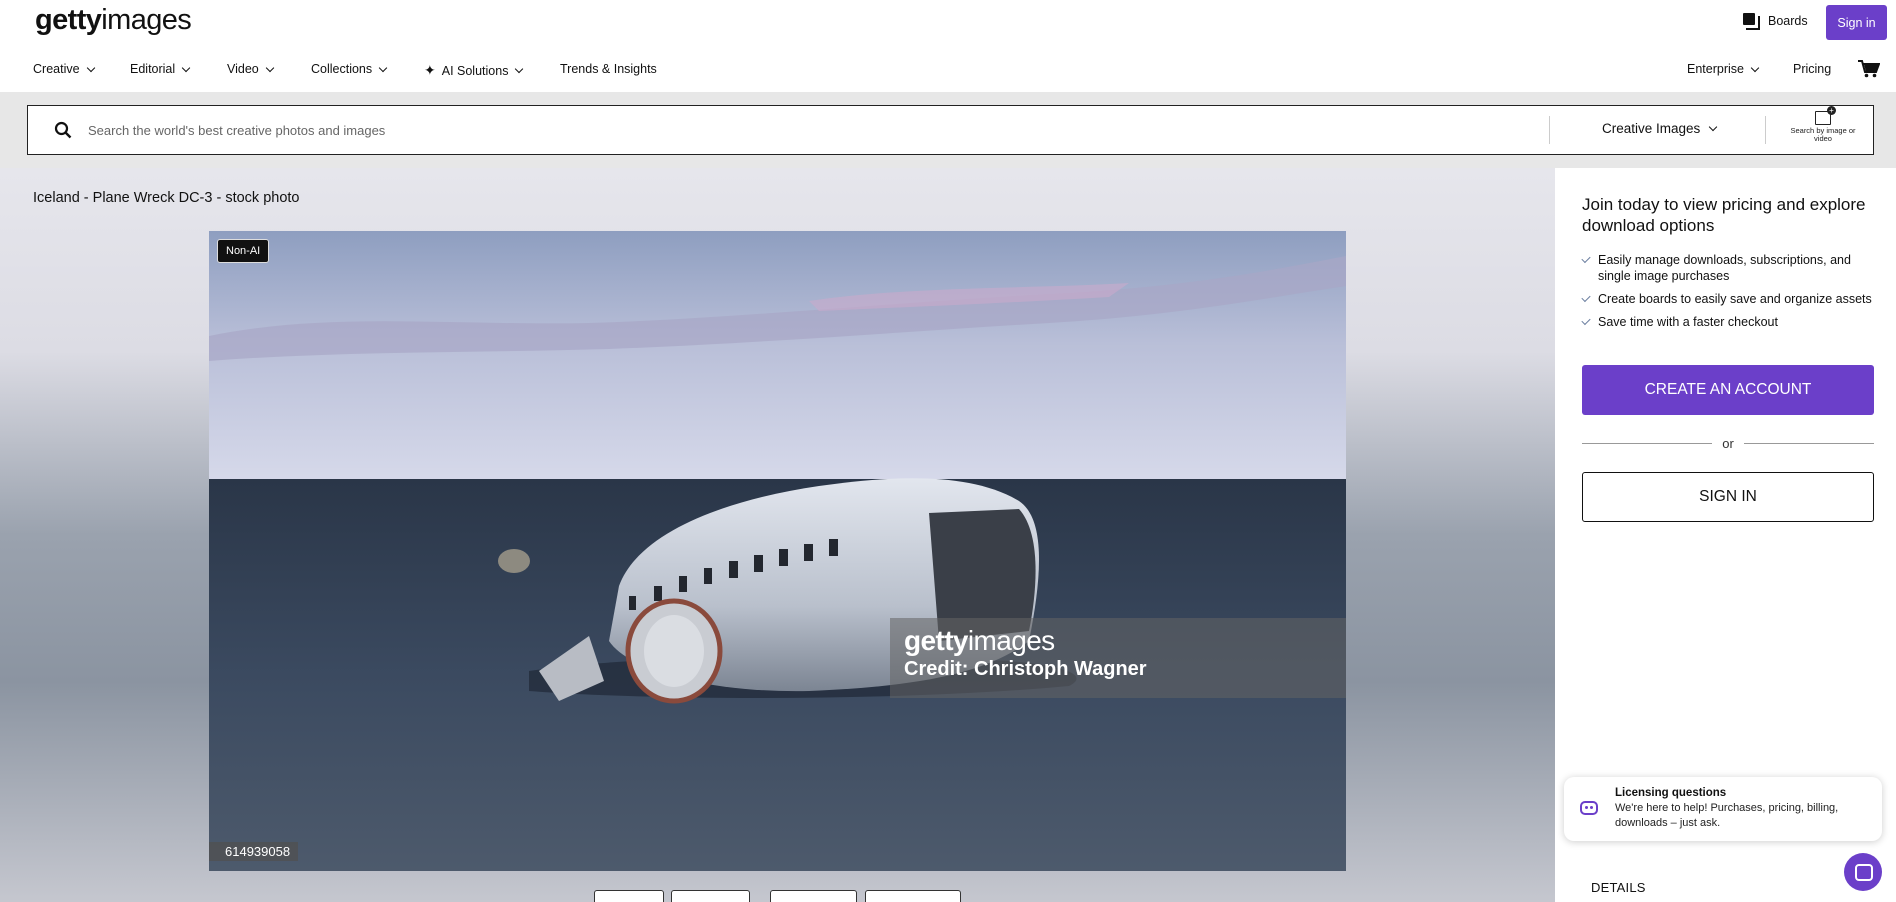 Image resolution: width=1896 pixels, height=902 pixels. Describe the element at coordinates (1589, 808) in the screenshot. I see `chatbot-icon` at that location.